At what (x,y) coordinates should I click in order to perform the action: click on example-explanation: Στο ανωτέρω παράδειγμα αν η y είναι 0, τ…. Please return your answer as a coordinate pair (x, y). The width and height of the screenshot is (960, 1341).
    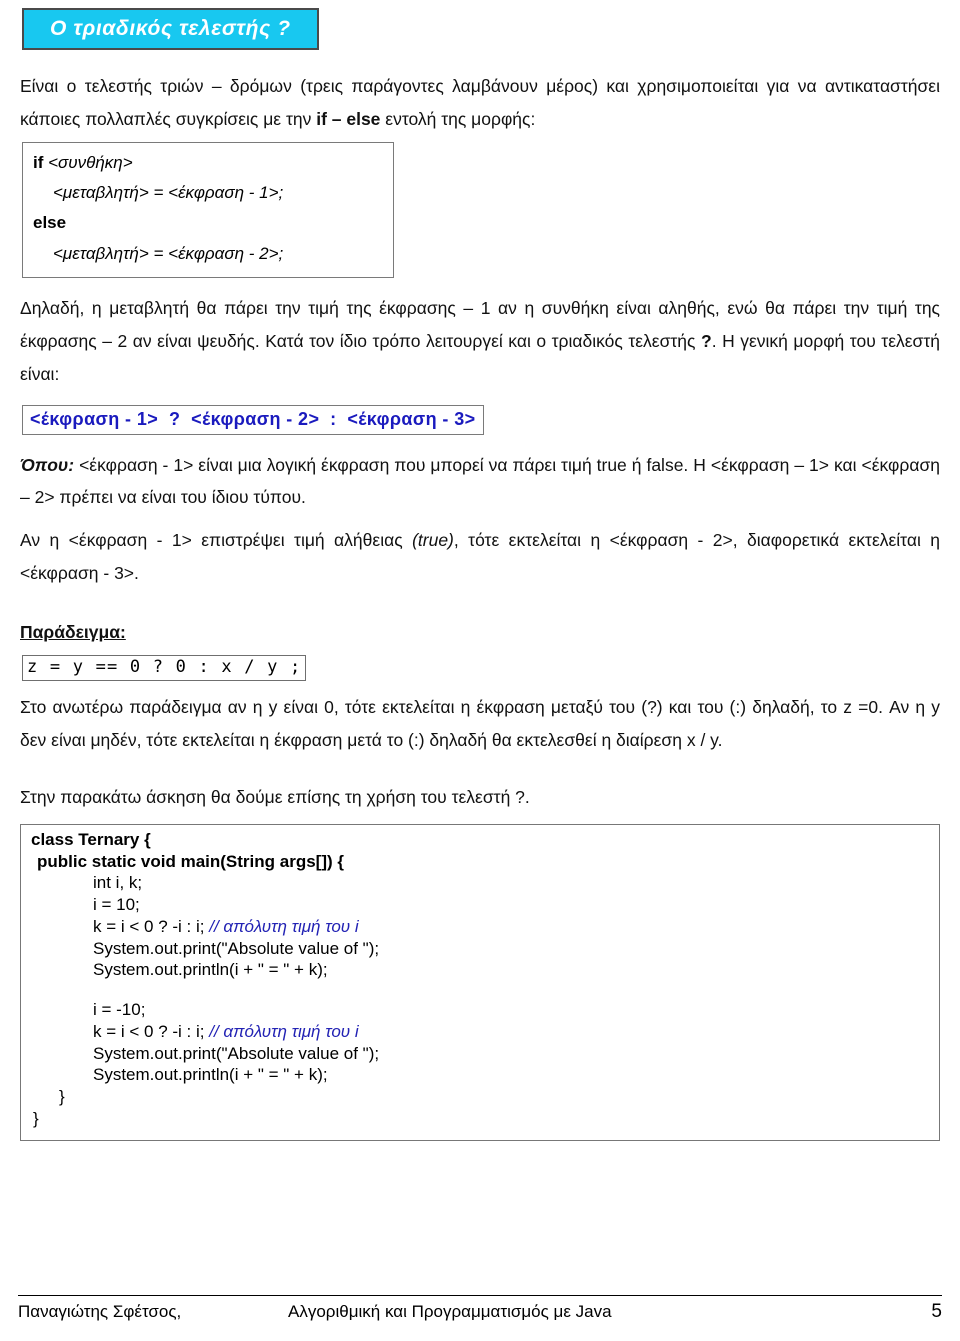
    Looking at the image, I should click on (480, 724).